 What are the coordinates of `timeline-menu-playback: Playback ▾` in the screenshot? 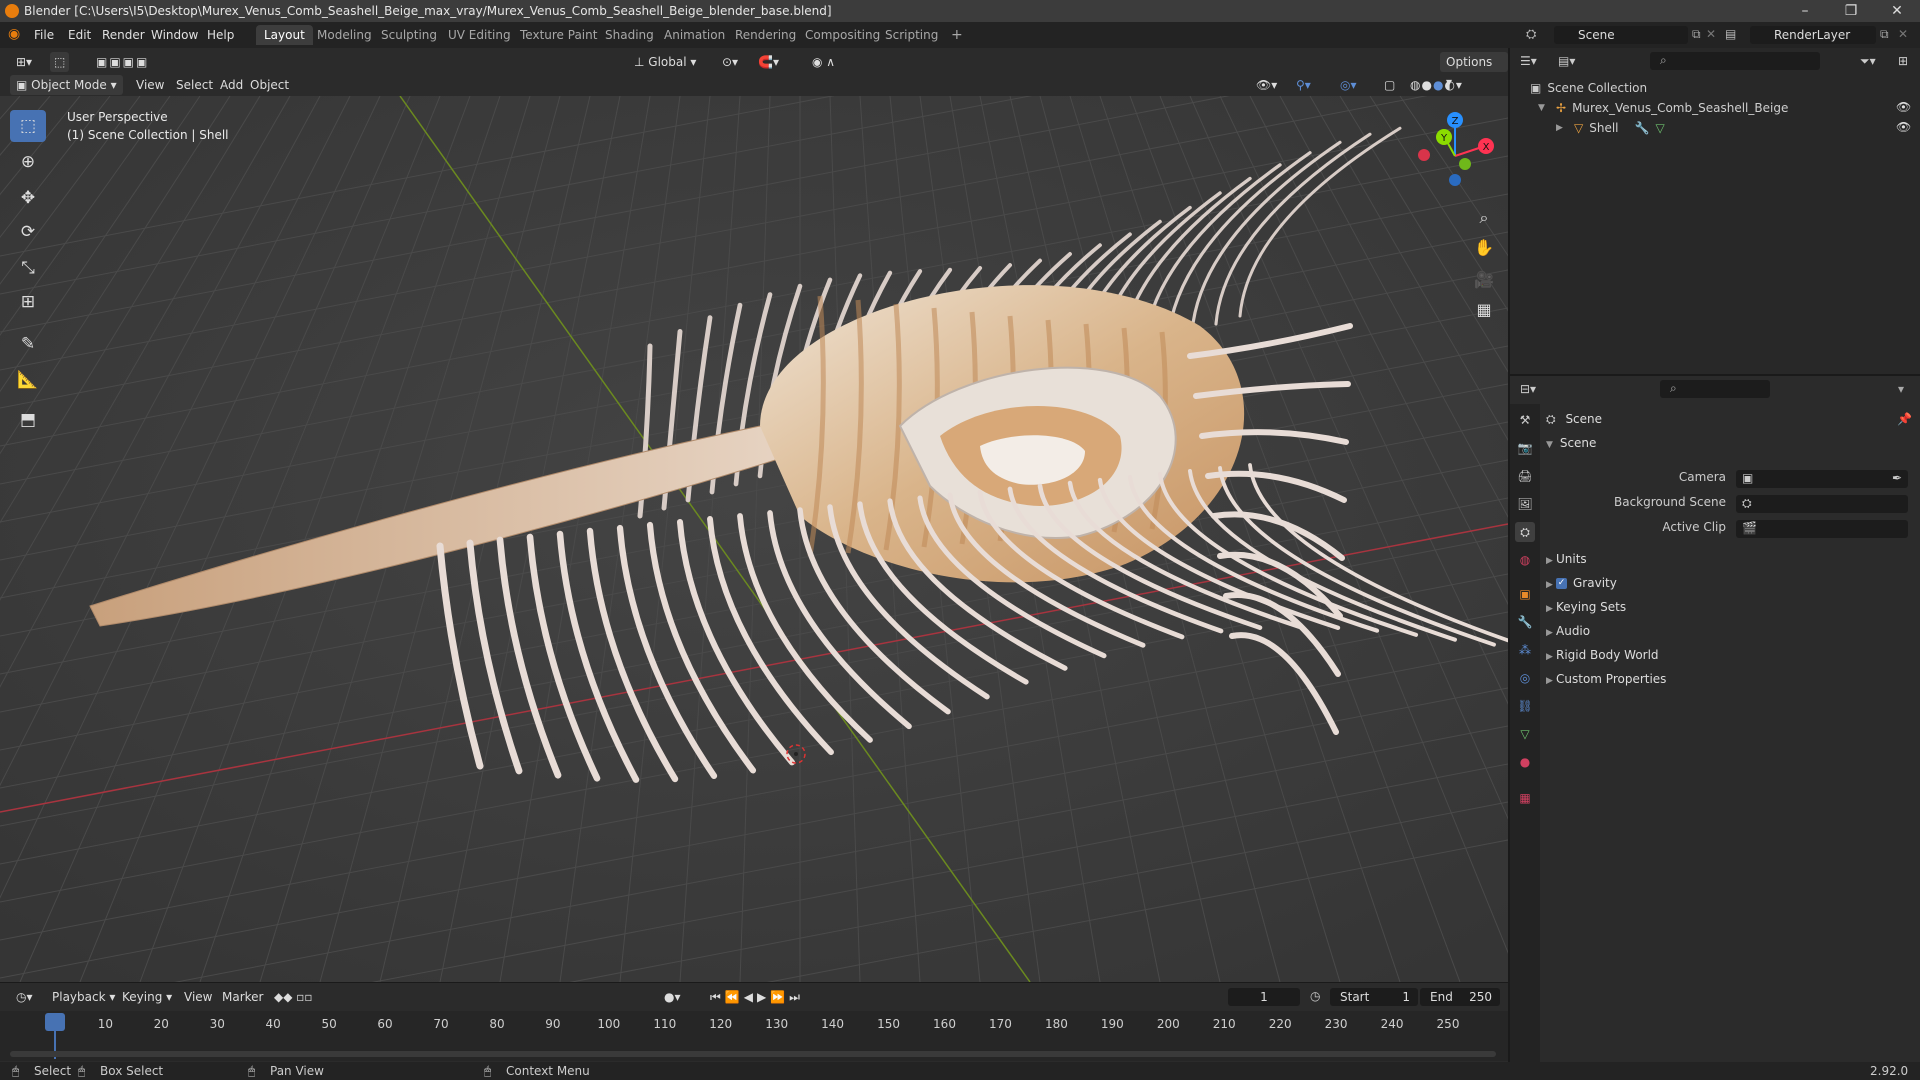 It's located at (83, 997).